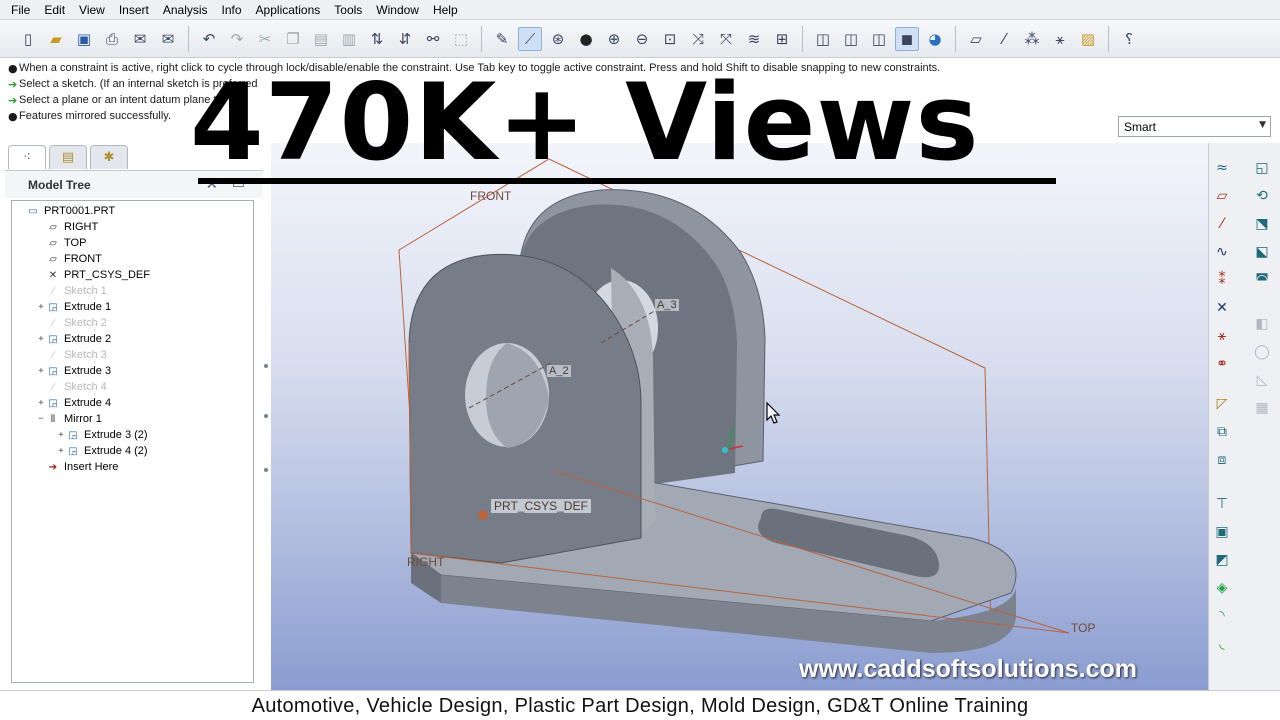  What do you see at coordinates (84, 39) in the screenshot?
I see `save-icon: ▣` at bounding box center [84, 39].